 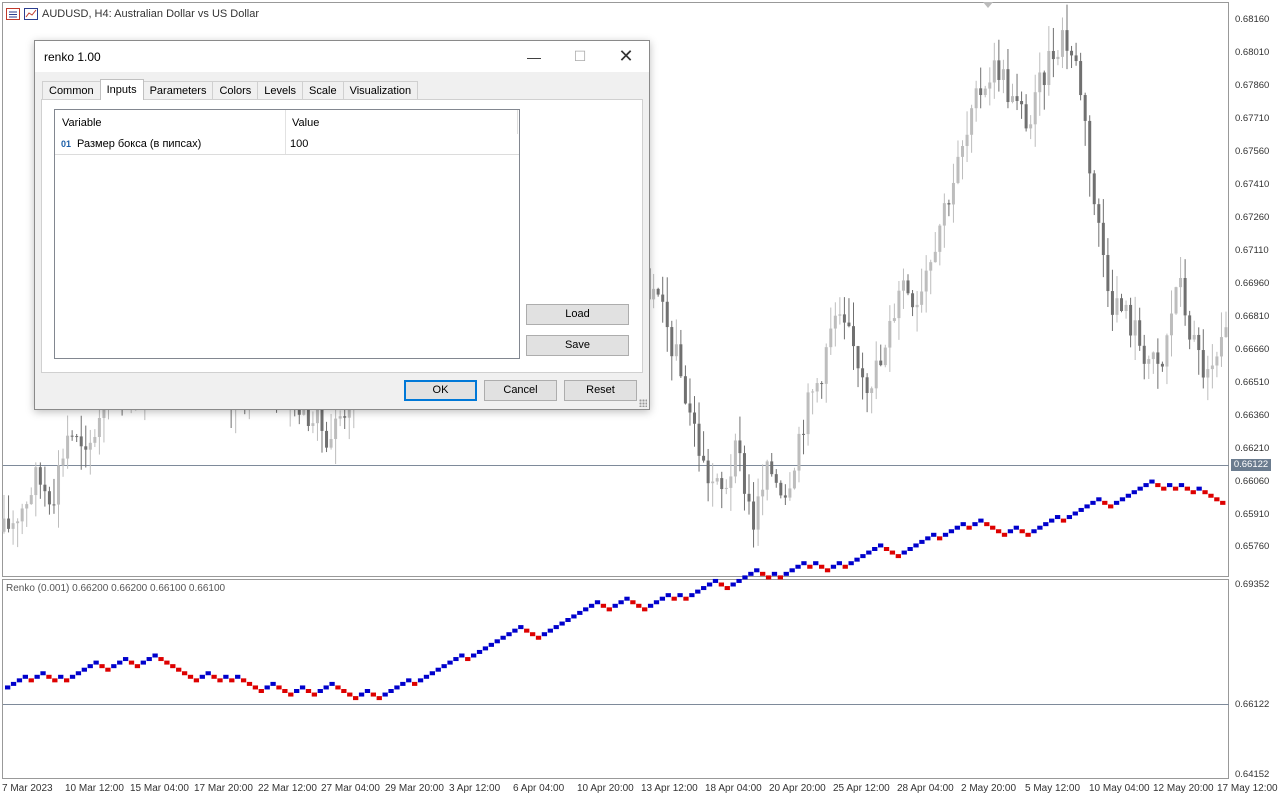 I want to click on maximize-button: ☐, so click(x=580, y=56).